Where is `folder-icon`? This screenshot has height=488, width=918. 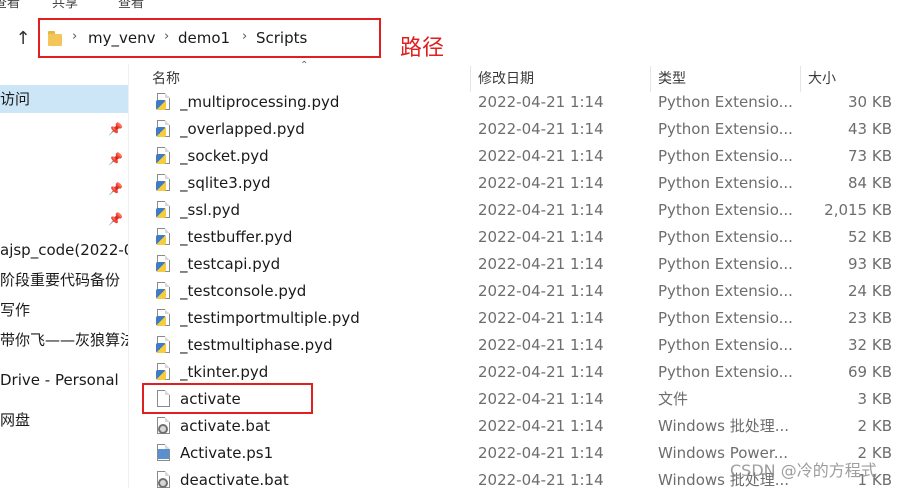 folder-icon is located at coordinates (56, 38).